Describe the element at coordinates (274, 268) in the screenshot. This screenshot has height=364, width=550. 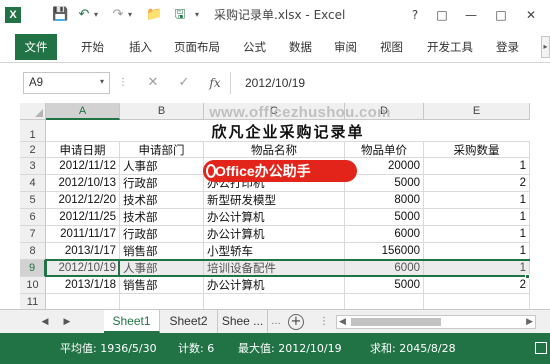
I see `table-cell: 培训设备配件` at that location.